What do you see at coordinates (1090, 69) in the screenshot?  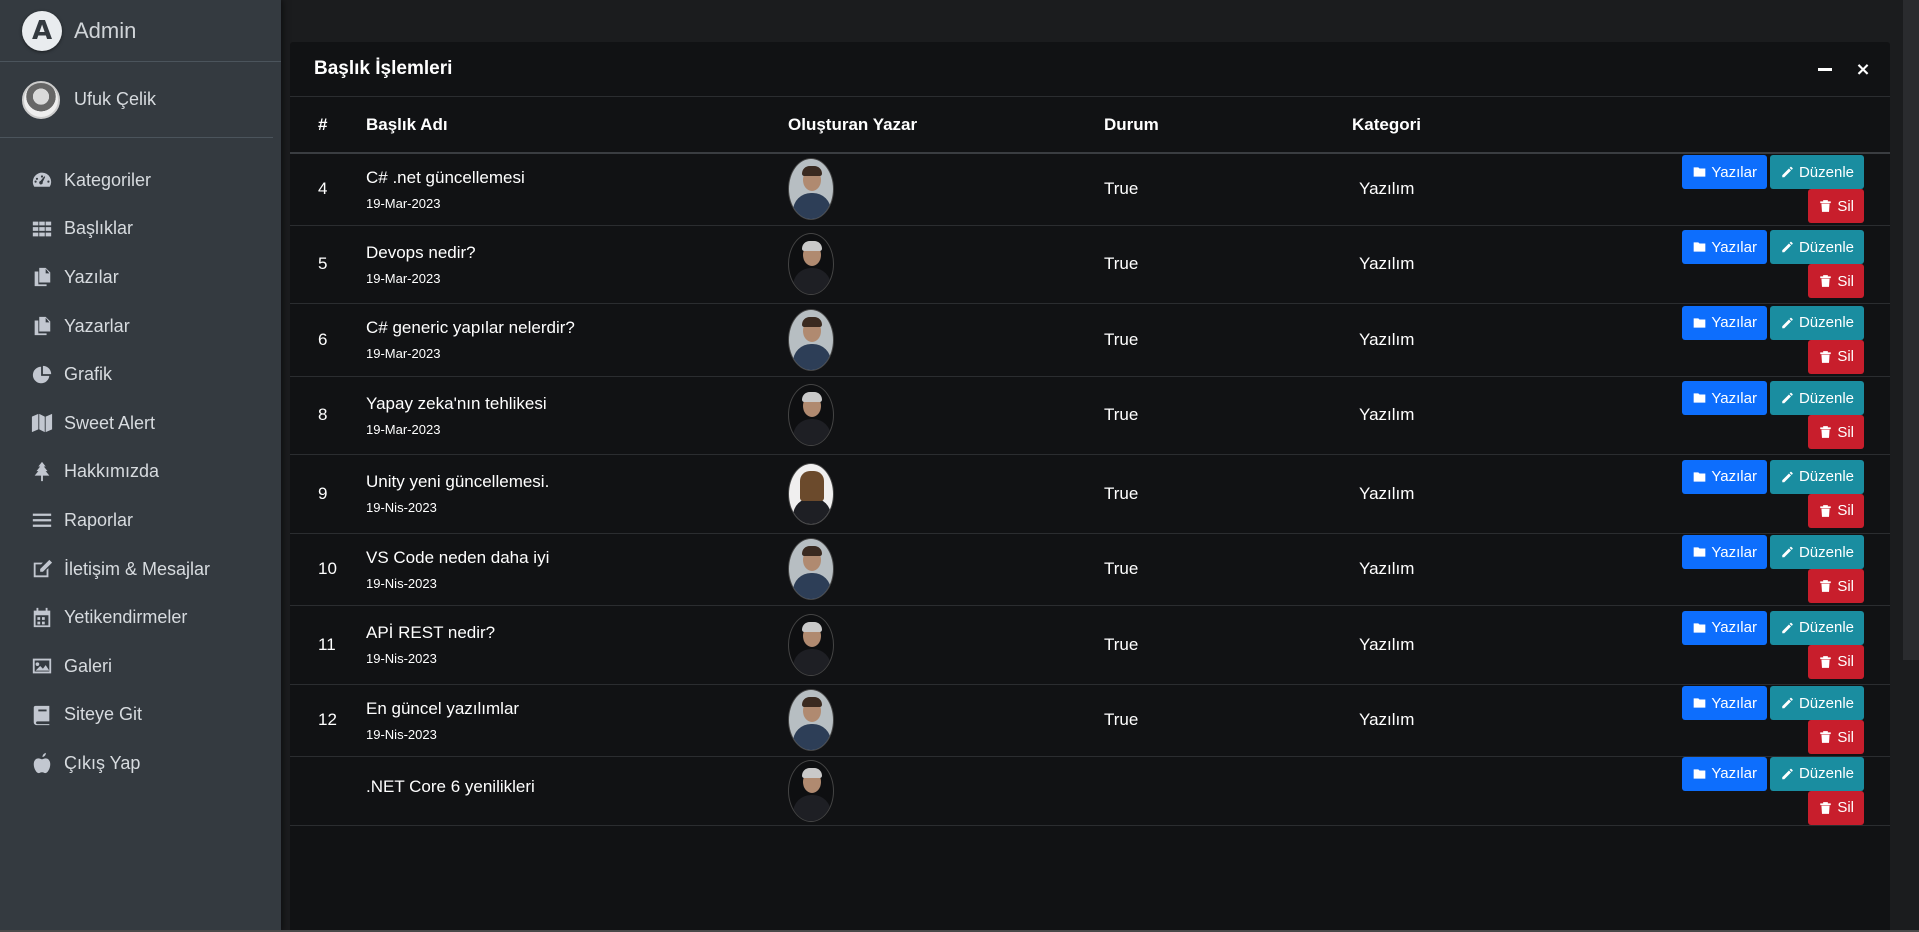 I see `card-header: Başlık İşlemleri ×` at bounding box center [1090, 69].